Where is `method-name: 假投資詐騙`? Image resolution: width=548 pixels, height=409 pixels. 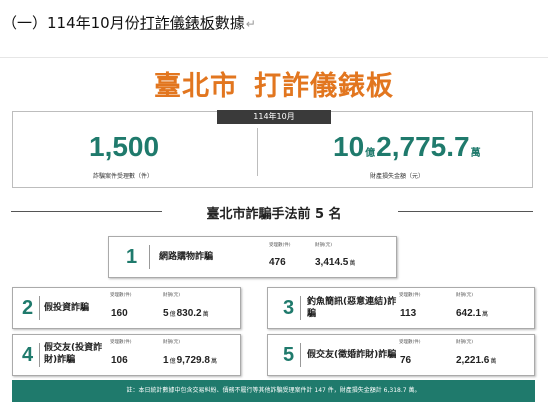 method-name: 假投資詐騙 is located at coordinates (67, 308).